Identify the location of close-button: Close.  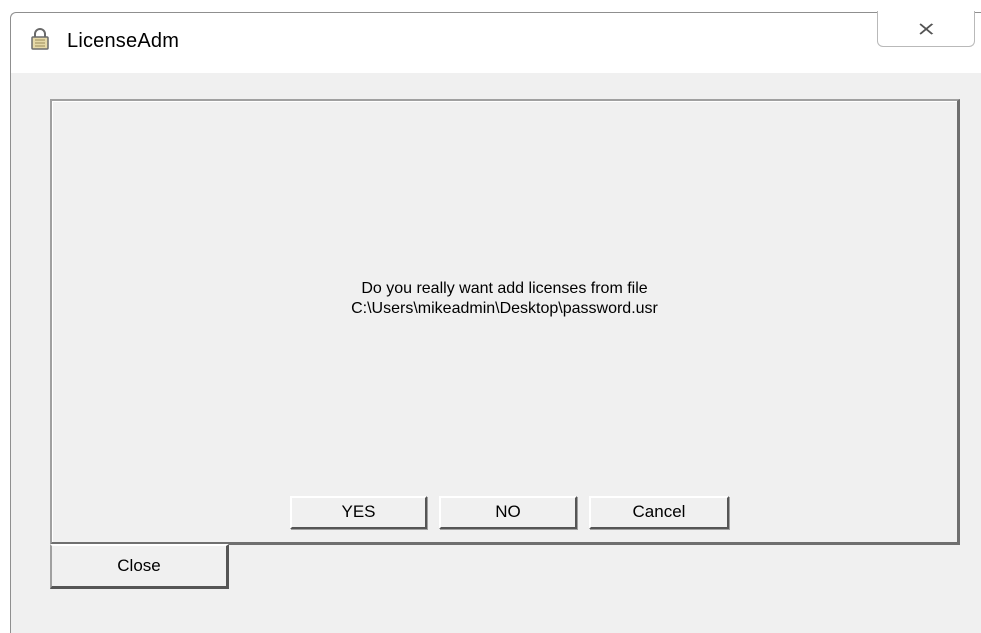
(139, 566).